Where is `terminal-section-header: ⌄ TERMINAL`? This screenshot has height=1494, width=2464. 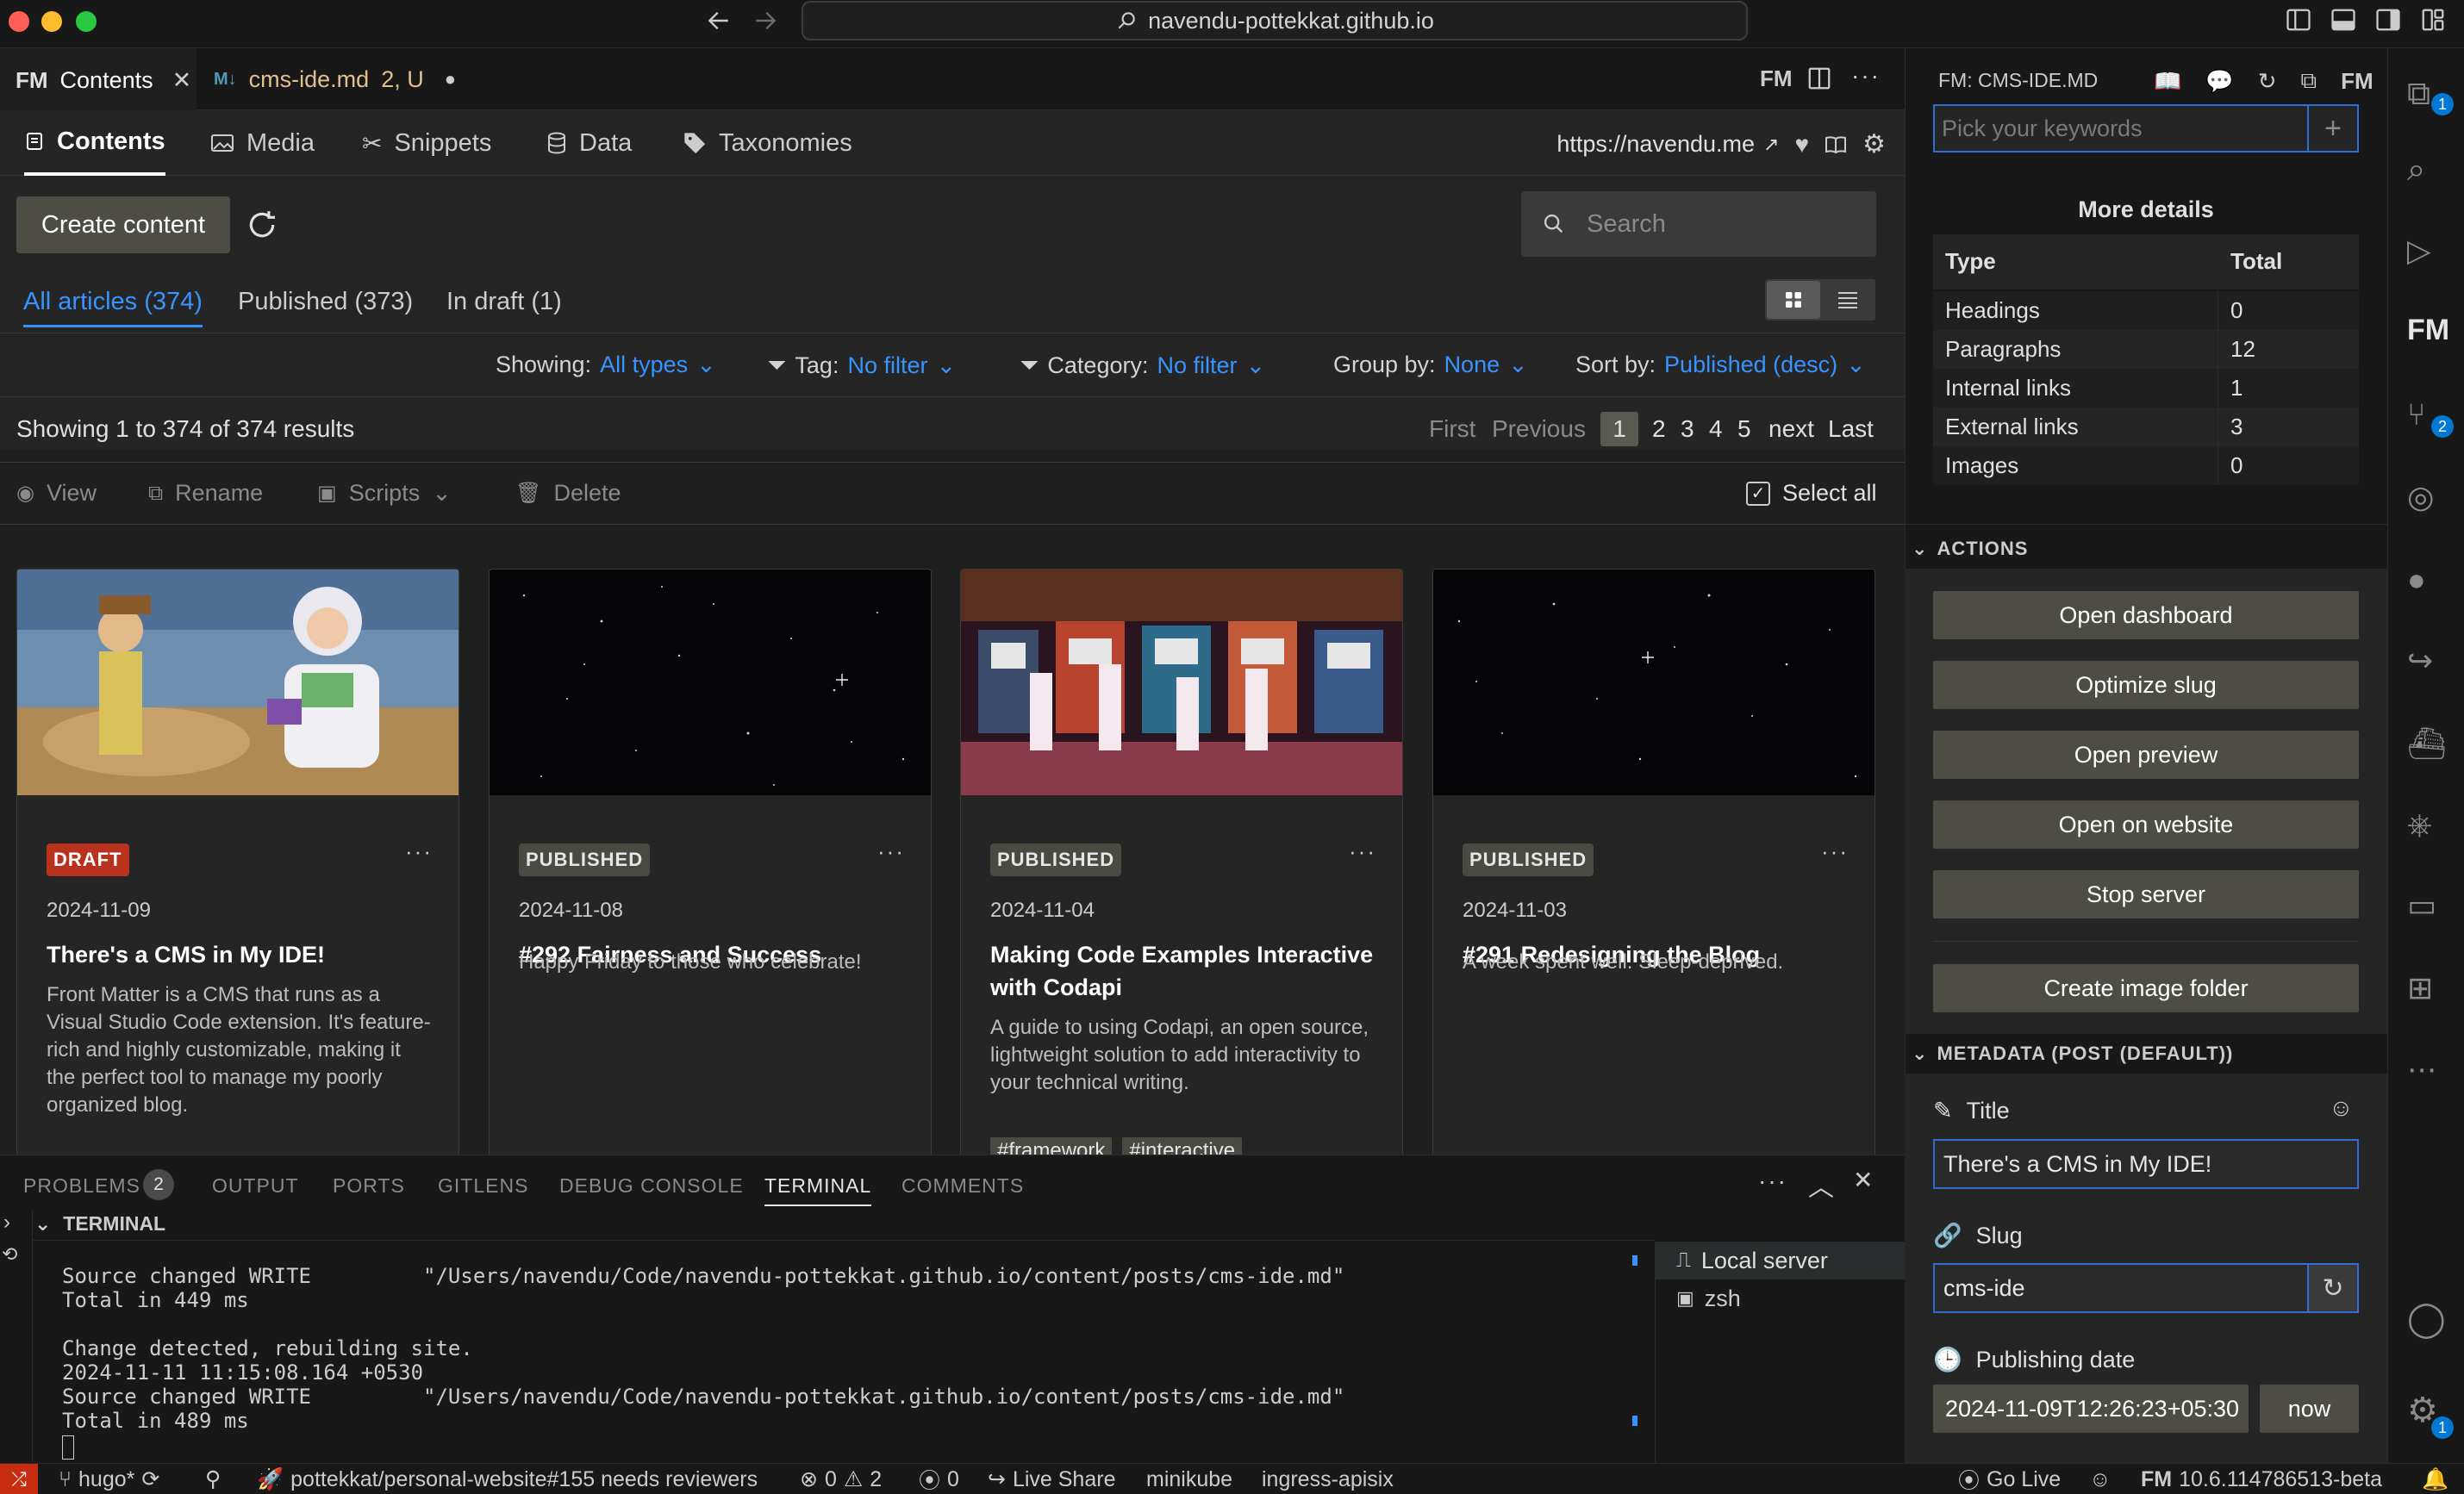
terminal-section-header: ⌄ TERMINAL is located at coordinates (99, 1224).